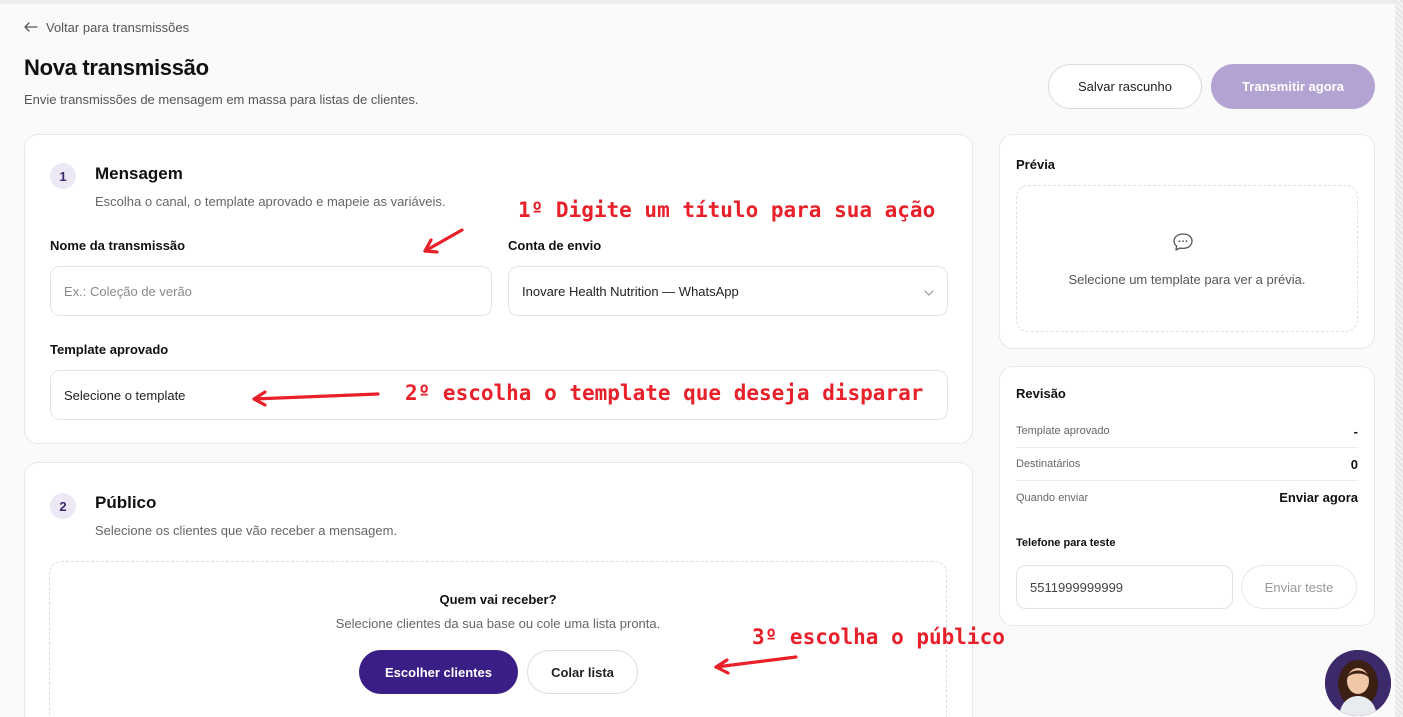 The width and height of the screenshot is (1403, 717). I want to click on choose-clients-button: Escolher clientes, so click(438, 672).